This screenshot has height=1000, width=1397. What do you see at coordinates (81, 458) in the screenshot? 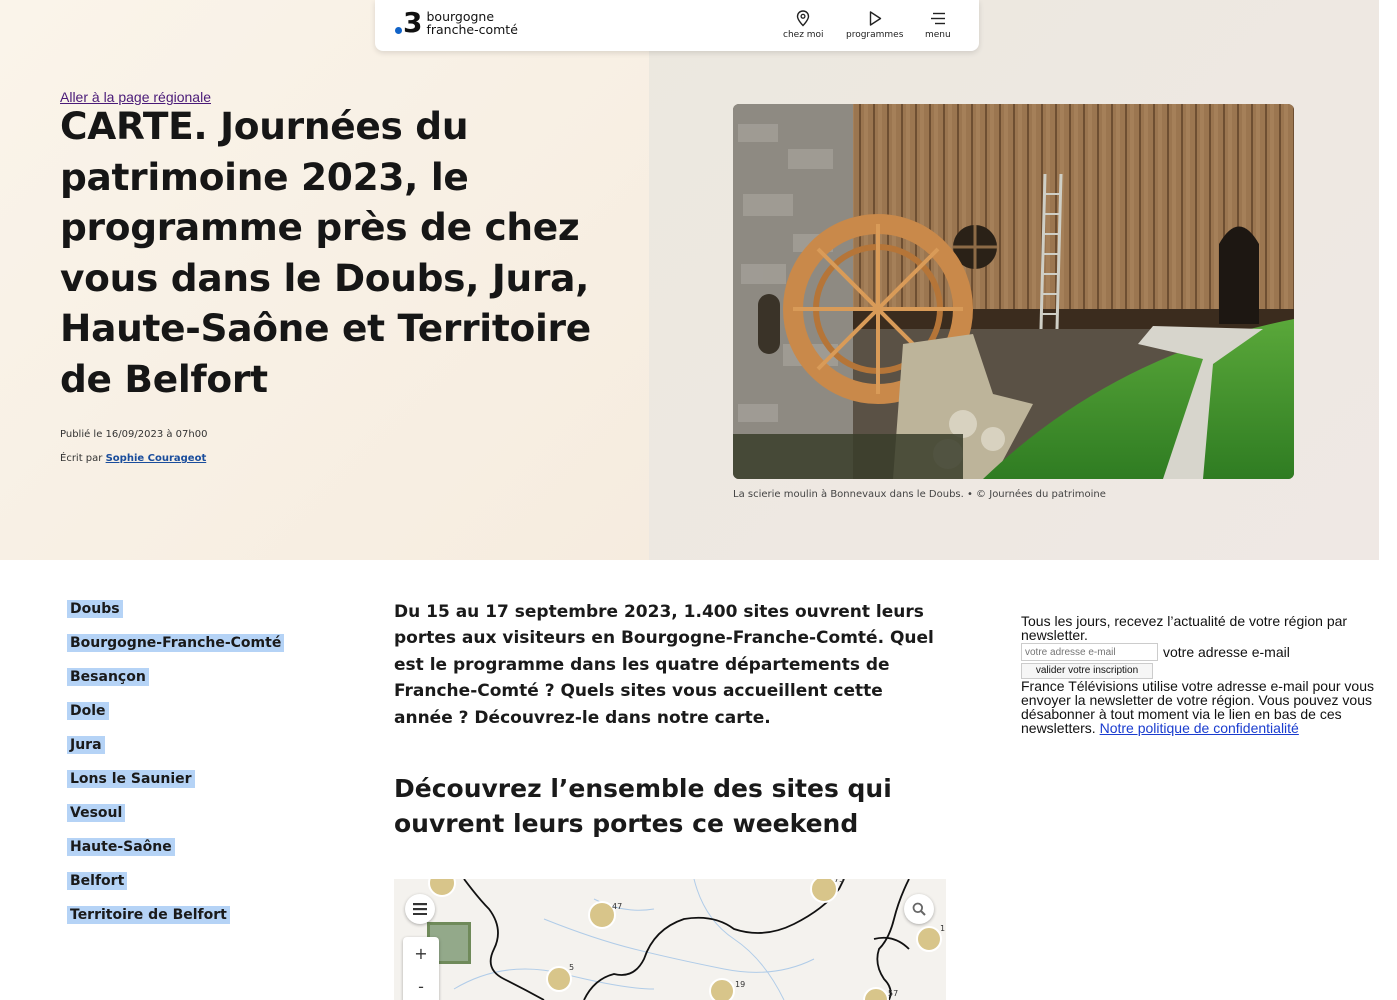
I see `author-prefix: Écrit par` at bounding box center [81, 458].